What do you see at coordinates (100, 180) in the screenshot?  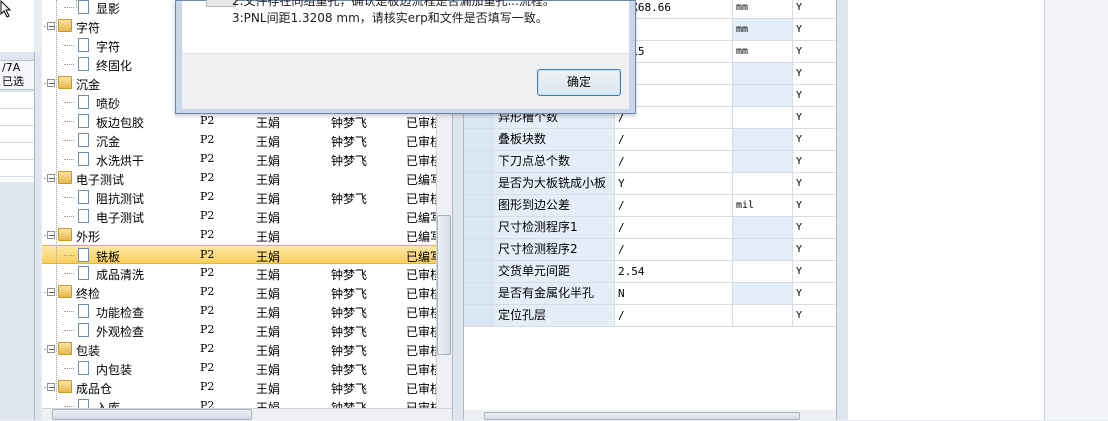 I see `tree-item-label: 电子测试` at bounding box center [100, 180].